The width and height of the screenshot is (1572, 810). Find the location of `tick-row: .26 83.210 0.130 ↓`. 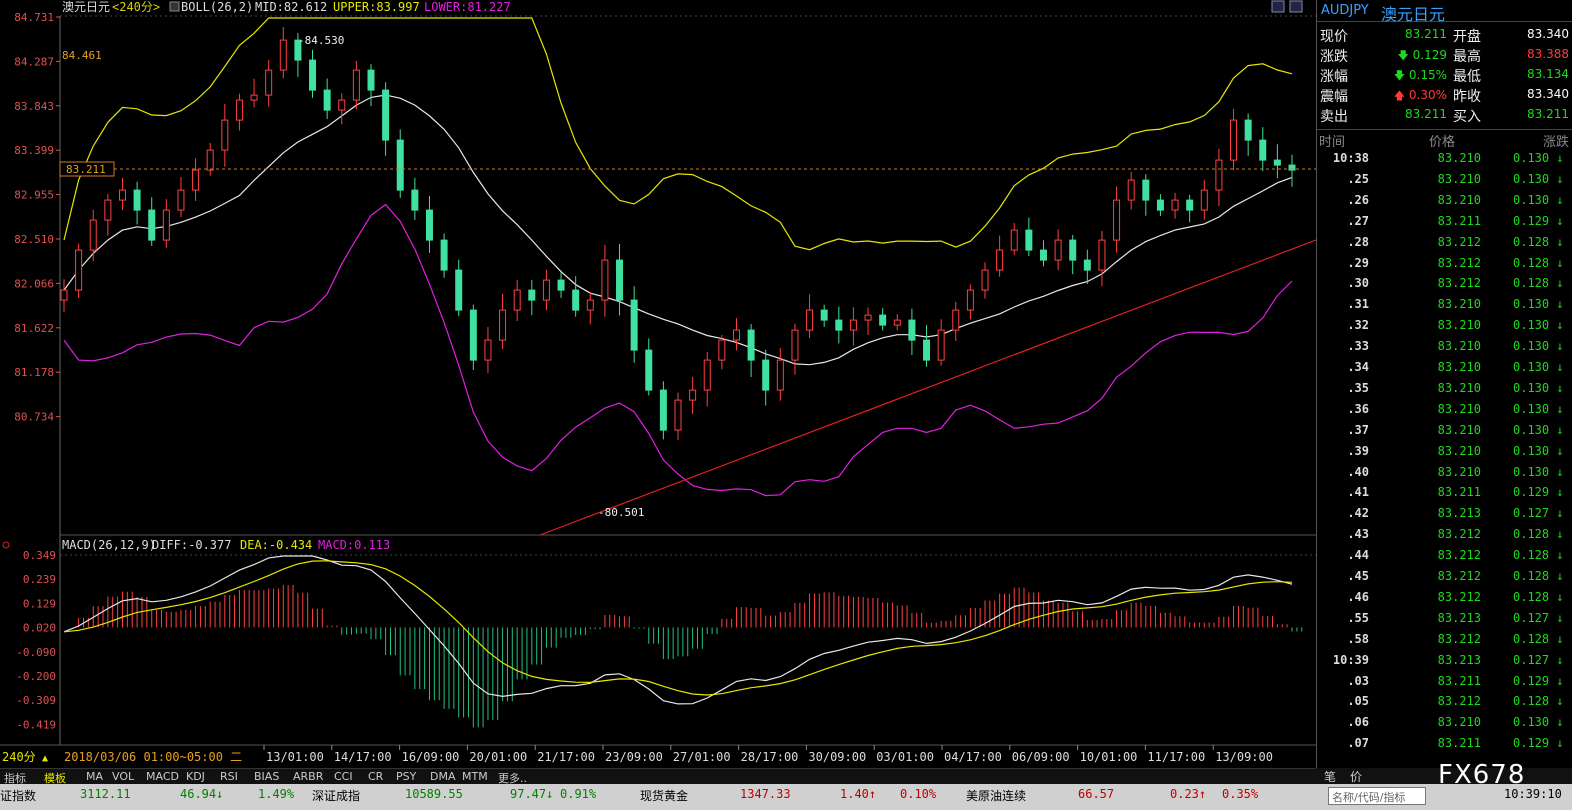

tick-row: .26 83.210 0.130 ↓ is located at coordinates (1444, 203).